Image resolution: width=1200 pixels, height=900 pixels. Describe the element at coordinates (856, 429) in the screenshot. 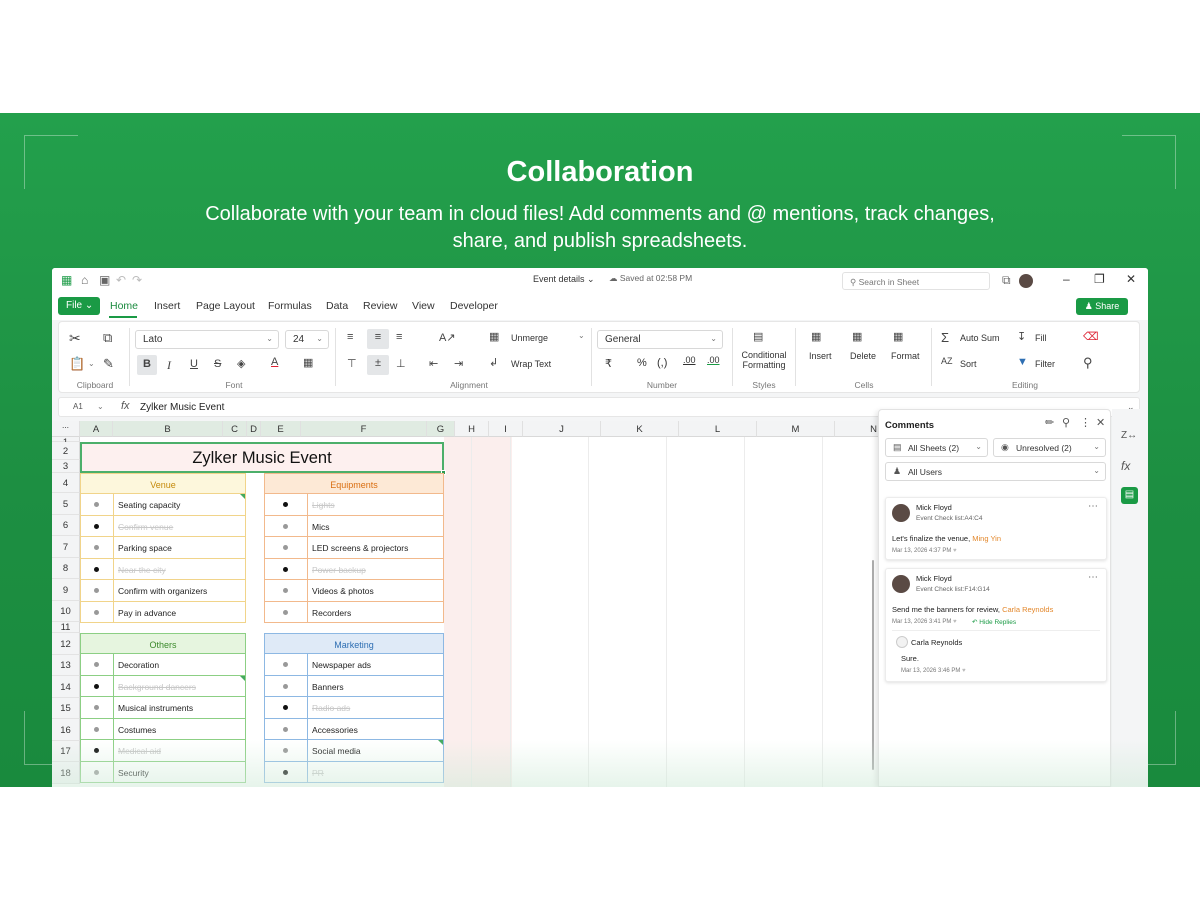

I see `column-header: N` at that location.